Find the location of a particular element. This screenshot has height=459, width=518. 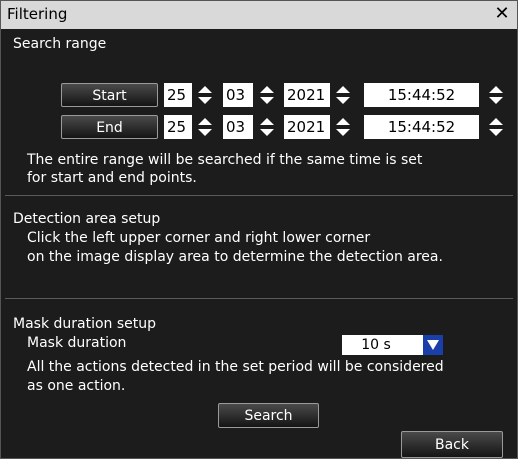

end-button: End is located at coordinates (109, 127).